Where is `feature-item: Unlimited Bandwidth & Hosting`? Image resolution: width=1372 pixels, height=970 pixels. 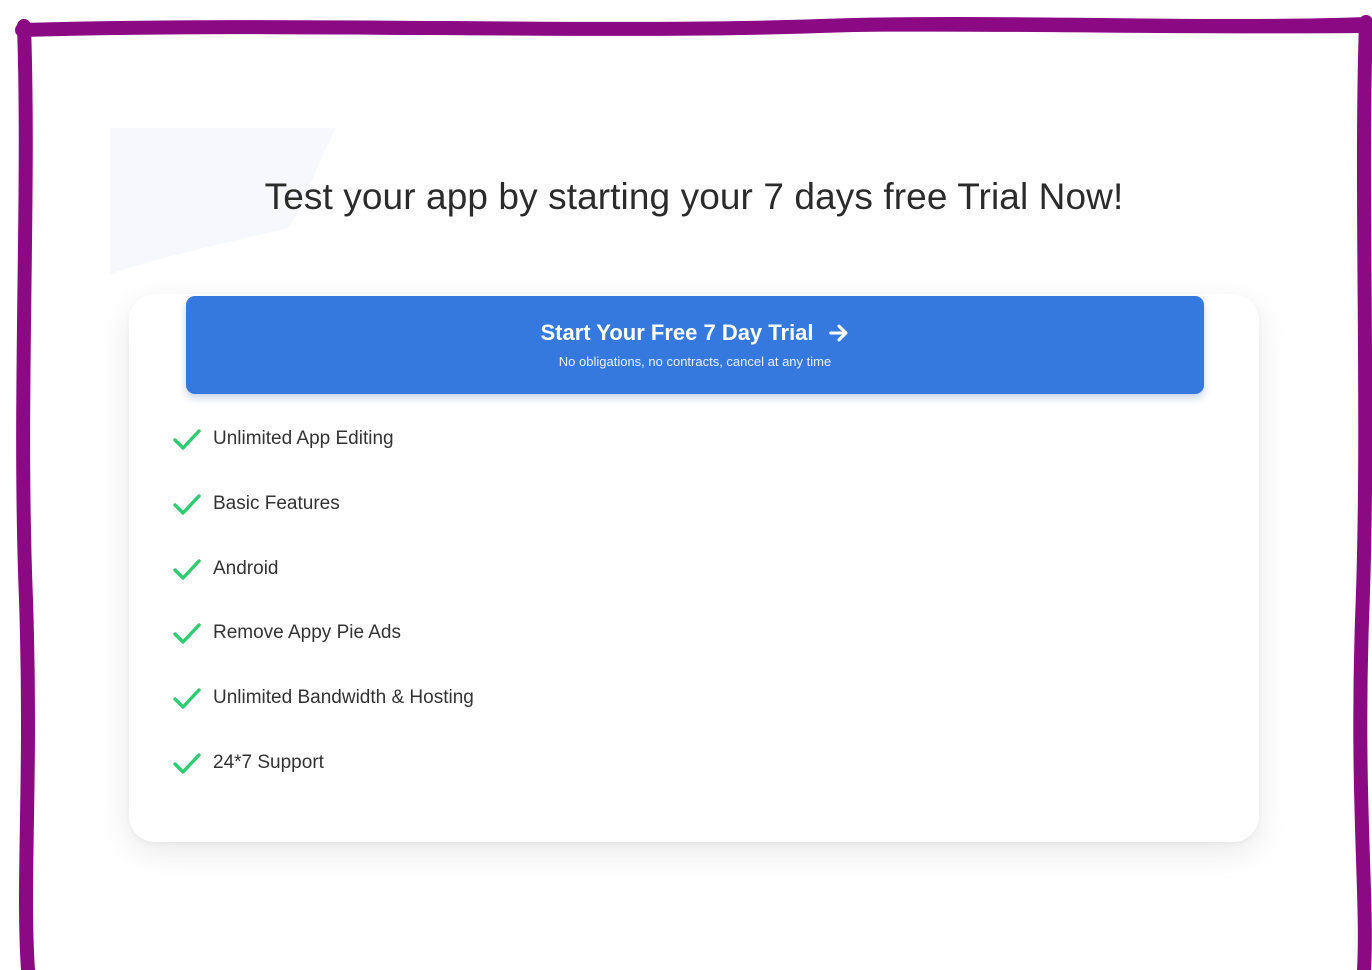 feature-item: Unlimited Bandwidth & Hosting is located at coordinates (323, 698).